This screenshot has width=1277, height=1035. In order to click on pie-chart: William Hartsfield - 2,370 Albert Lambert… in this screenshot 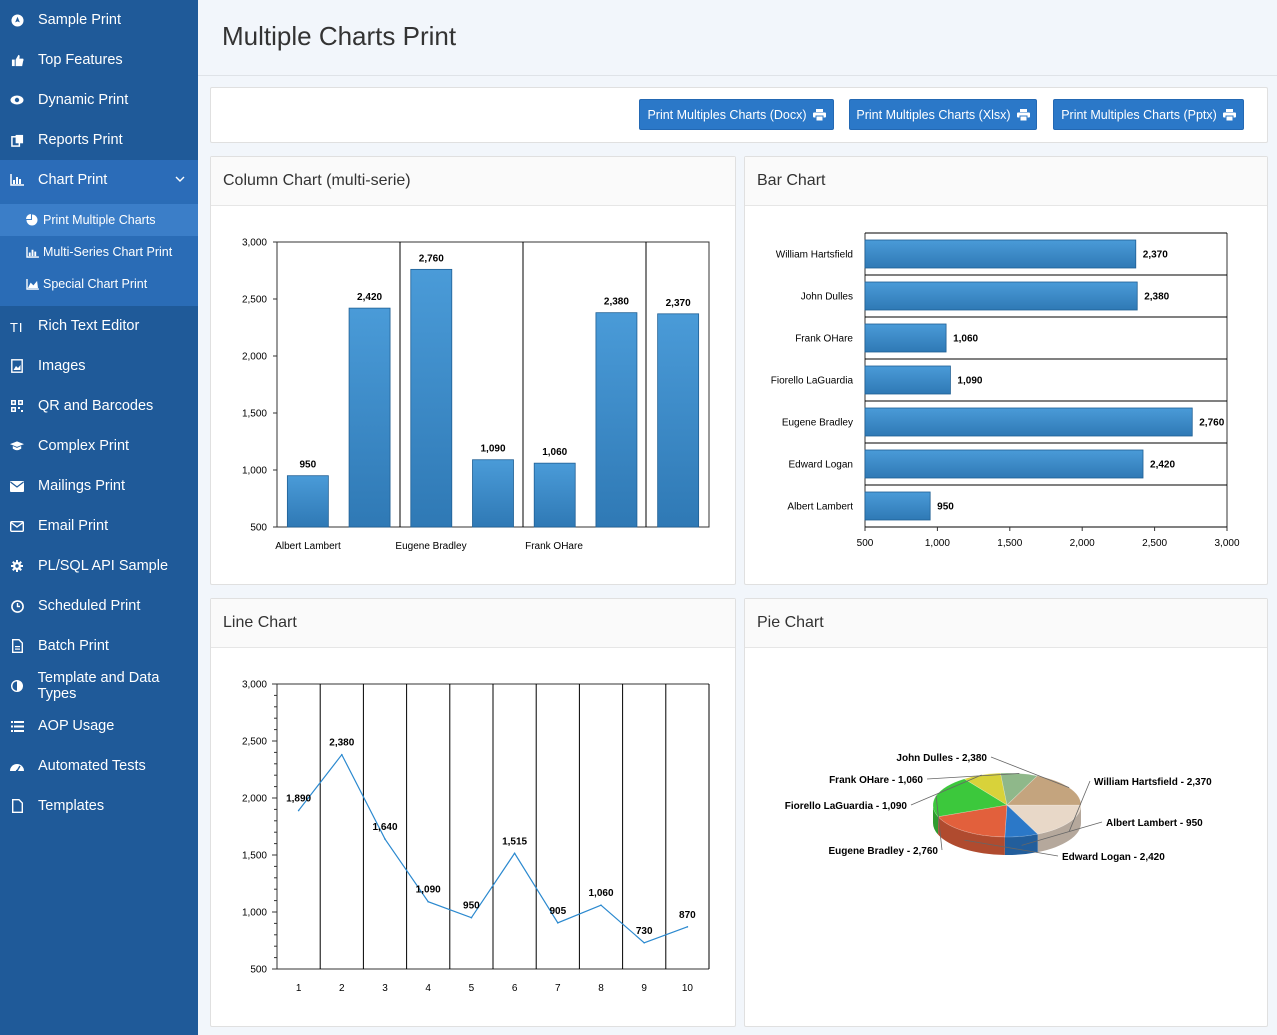, I will do `click(998, 808)`.